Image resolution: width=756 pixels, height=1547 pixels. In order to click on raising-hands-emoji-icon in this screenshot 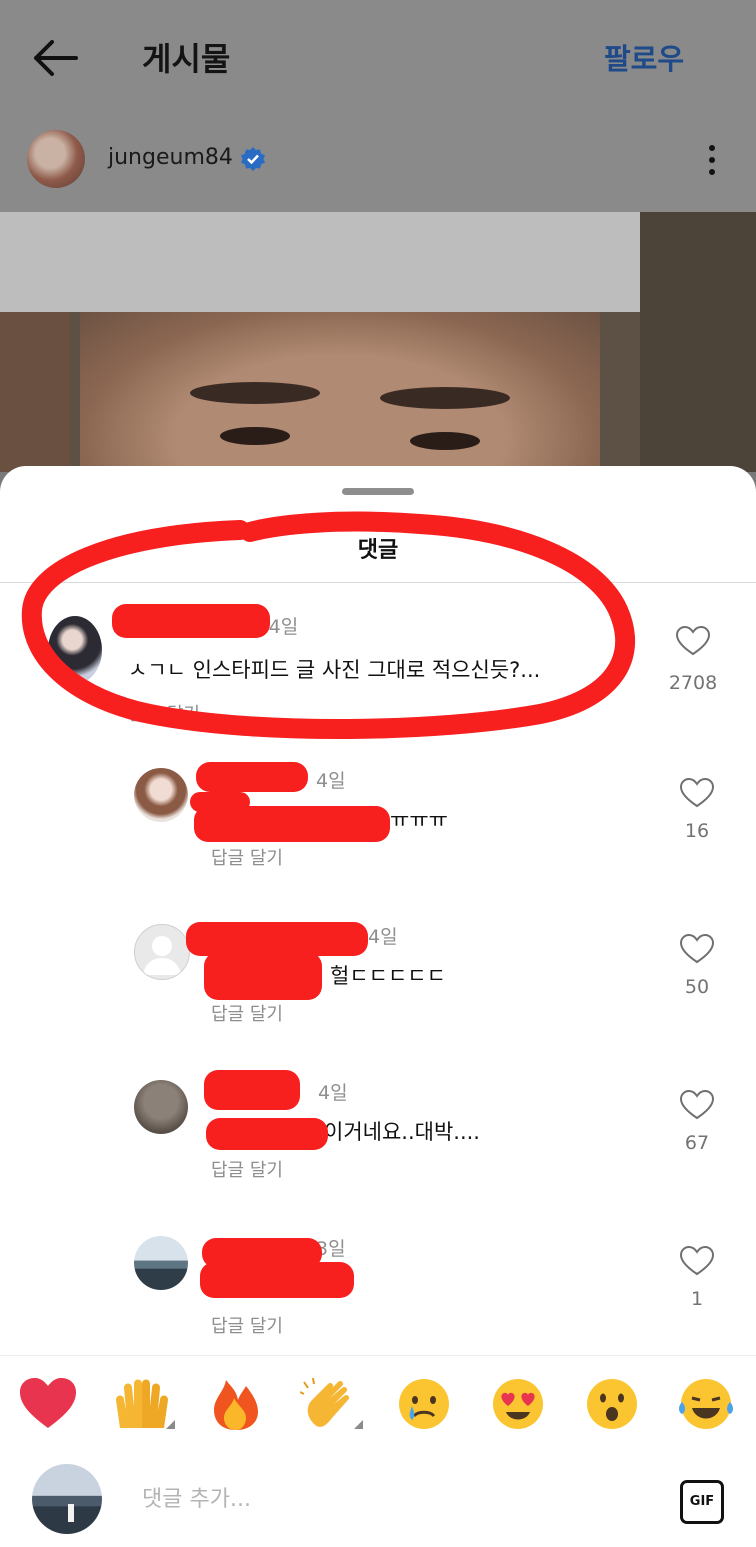, I will do `click(143, 1404)`.